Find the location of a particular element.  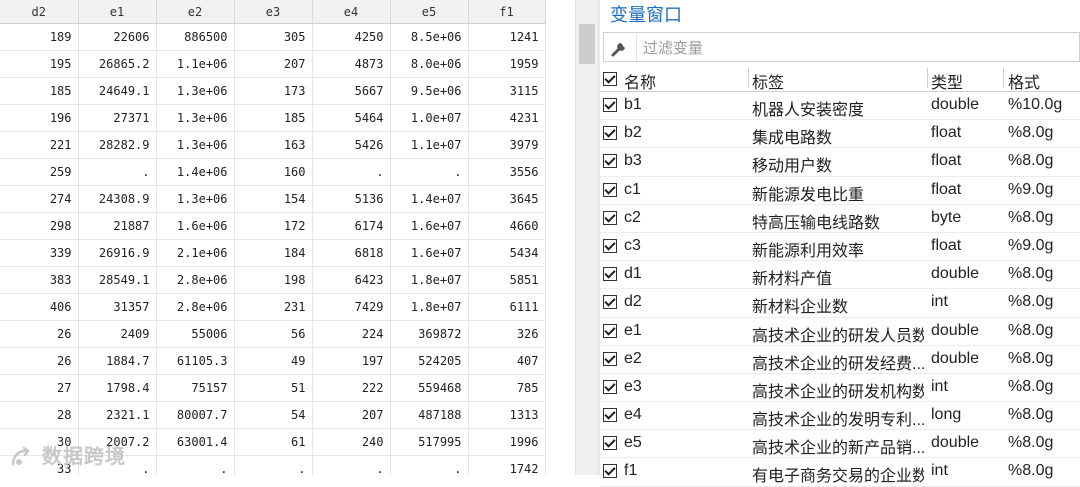

table-cell: 1.6e+07 is located at coordinates (429, 253).